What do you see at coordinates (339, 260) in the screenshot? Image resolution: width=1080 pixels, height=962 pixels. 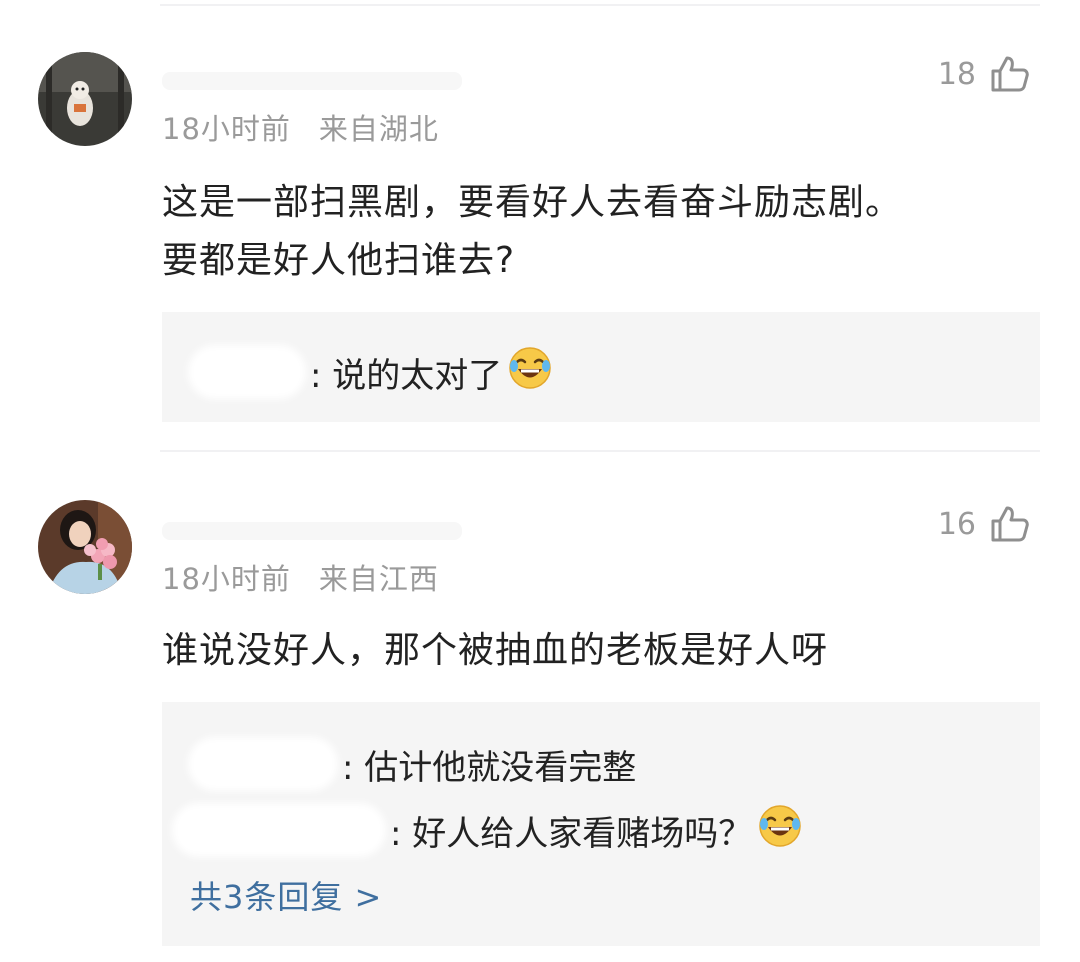 I see `comment-text-line: 要都是好人他扫谁去?` at bounding box center [339, 260].